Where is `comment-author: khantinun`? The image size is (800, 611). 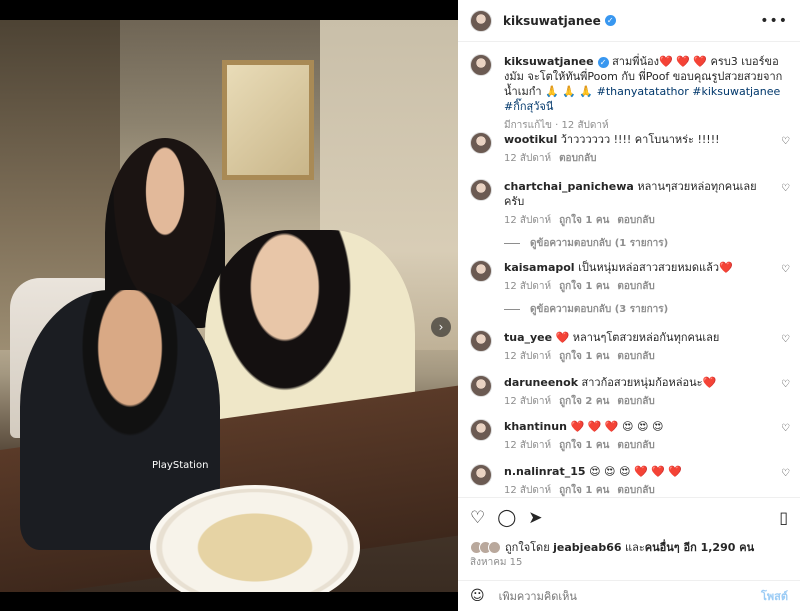
comment-author: khantinun is located at coordinates (535, 426).